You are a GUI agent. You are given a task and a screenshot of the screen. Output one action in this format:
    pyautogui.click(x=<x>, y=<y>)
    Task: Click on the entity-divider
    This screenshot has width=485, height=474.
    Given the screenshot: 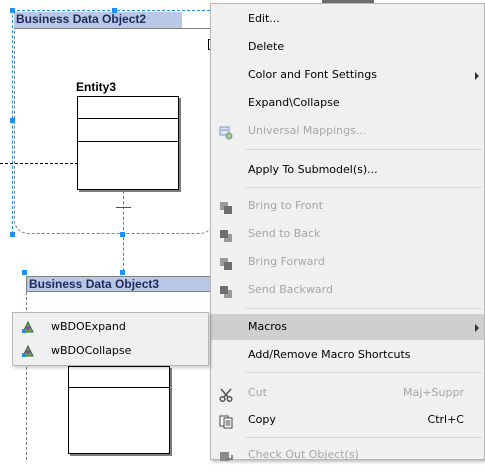 What is the action you would take?
    pyautogui.click(x=119, y=387)
    